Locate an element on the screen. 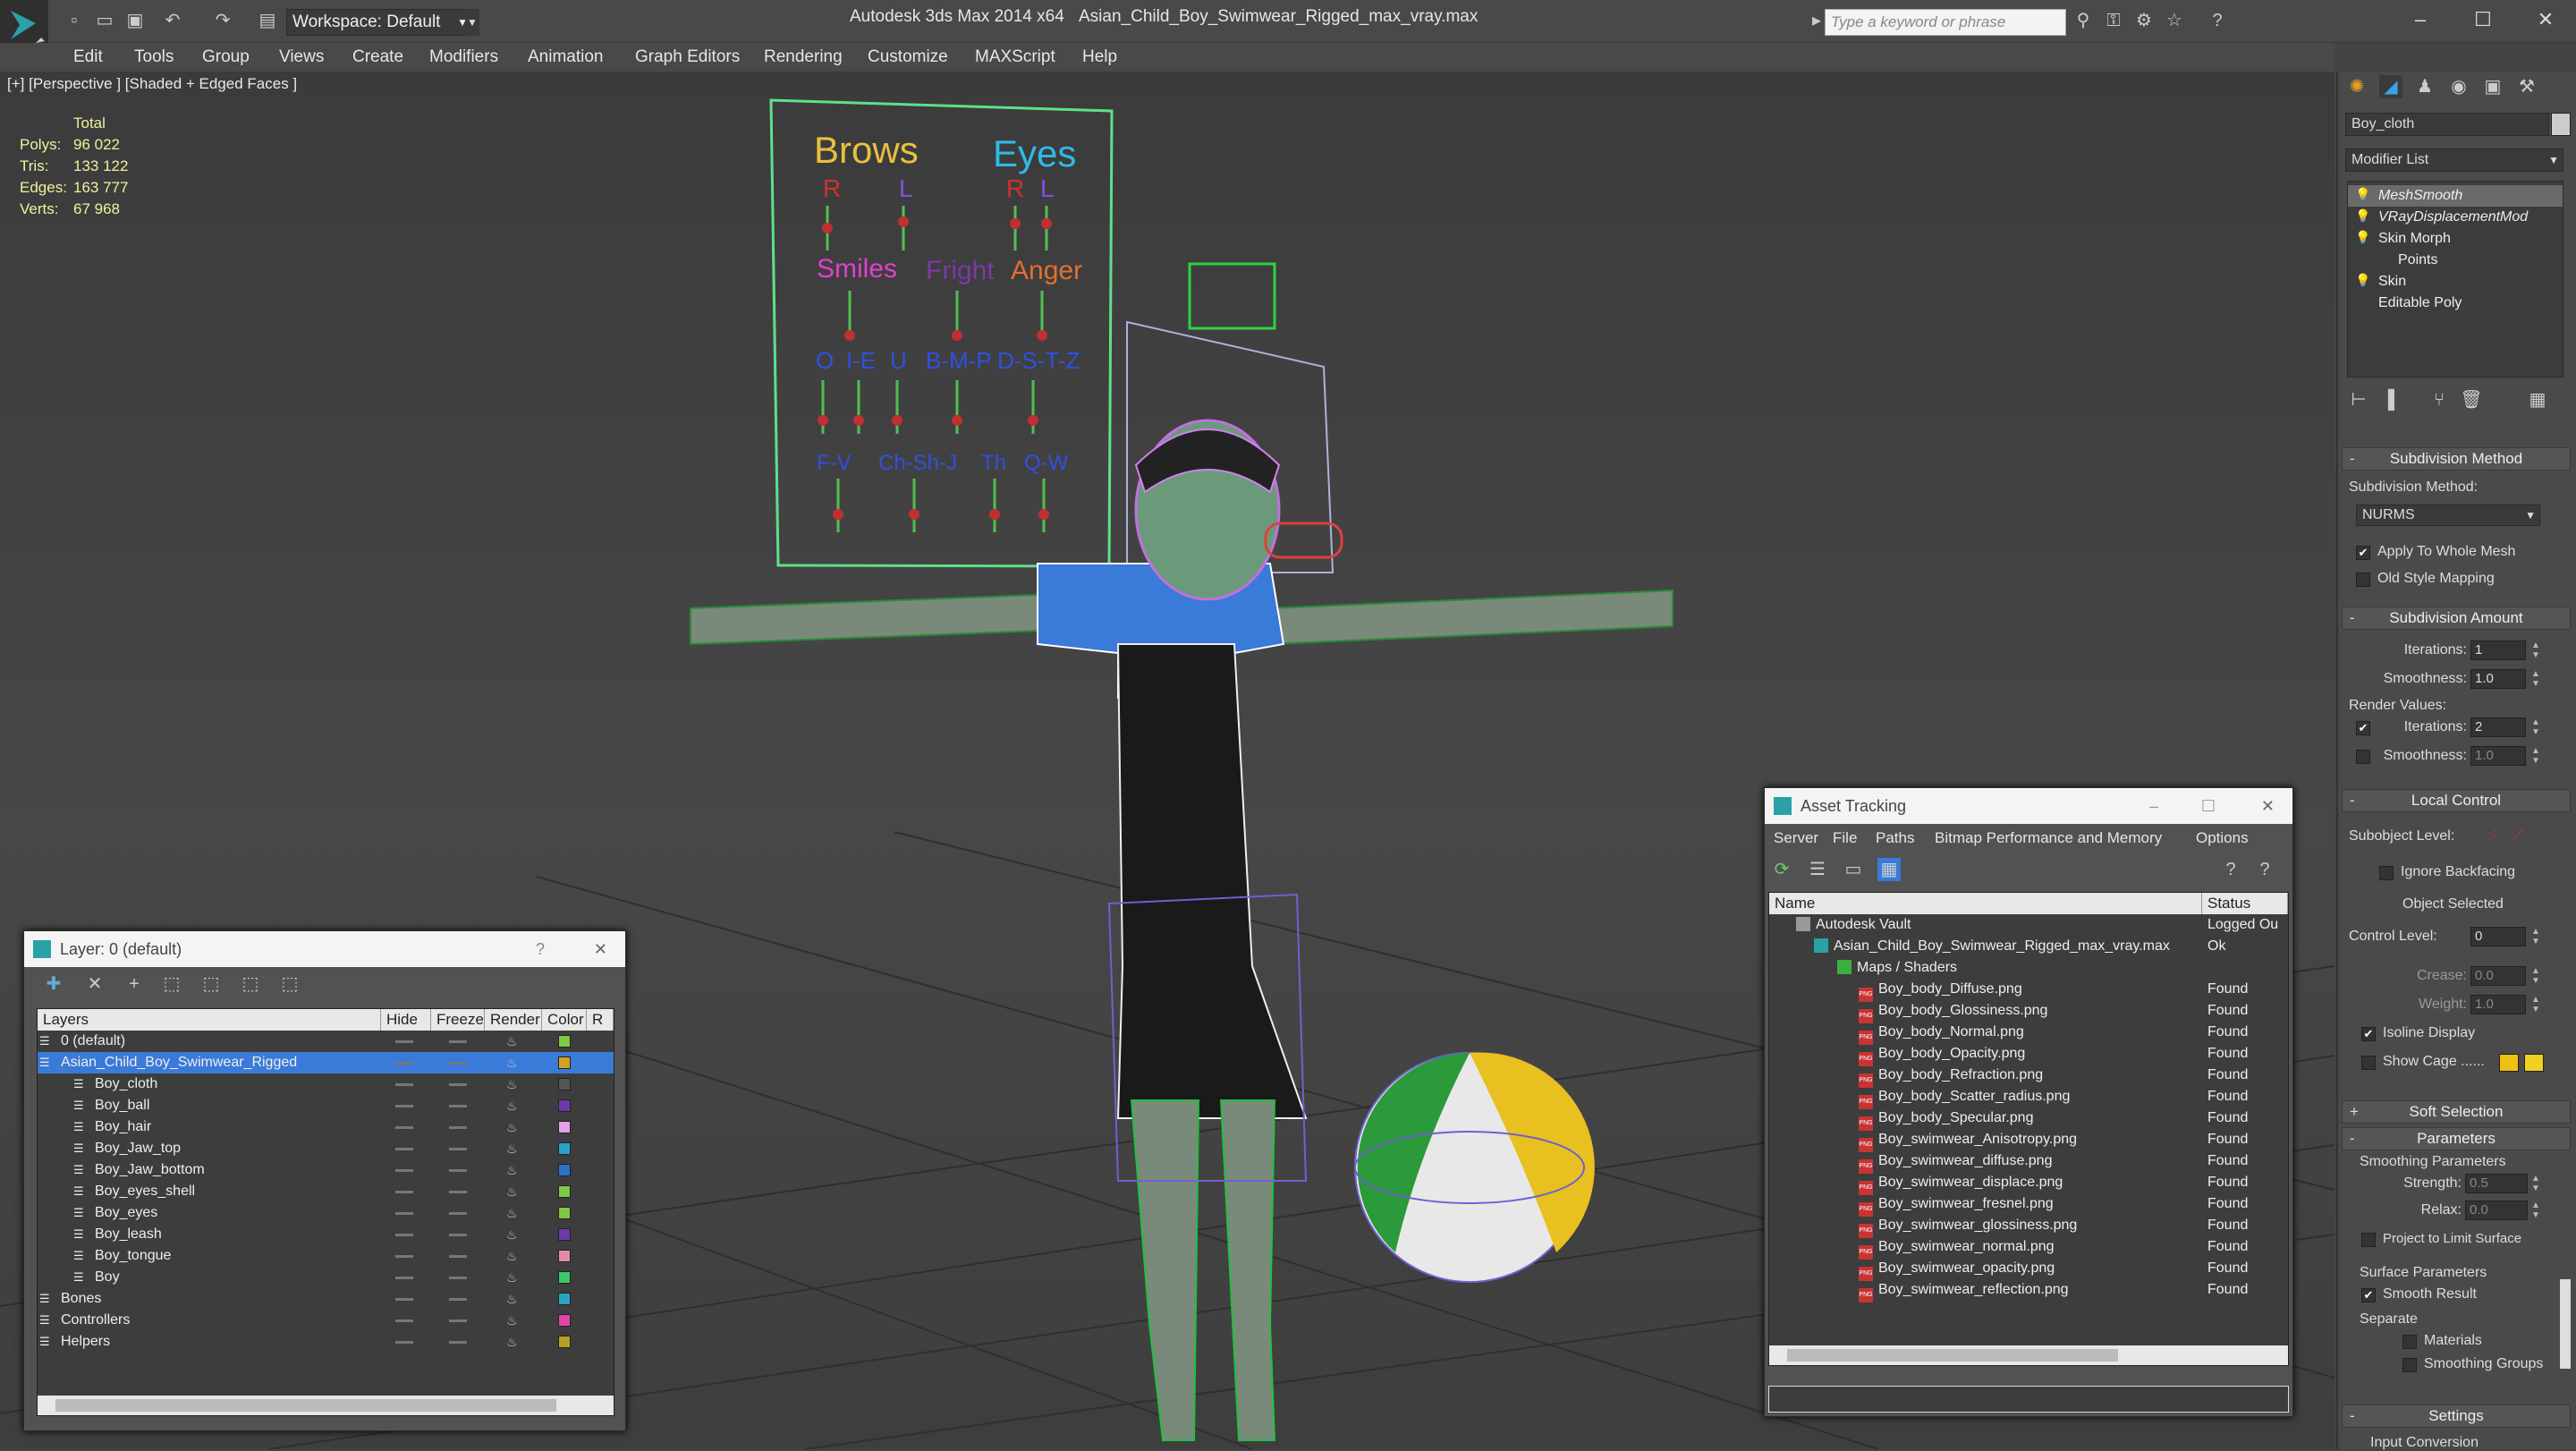  asset-row: PNG Boy_body_Diffuse.png Found is located at coordinates (2028, 991).